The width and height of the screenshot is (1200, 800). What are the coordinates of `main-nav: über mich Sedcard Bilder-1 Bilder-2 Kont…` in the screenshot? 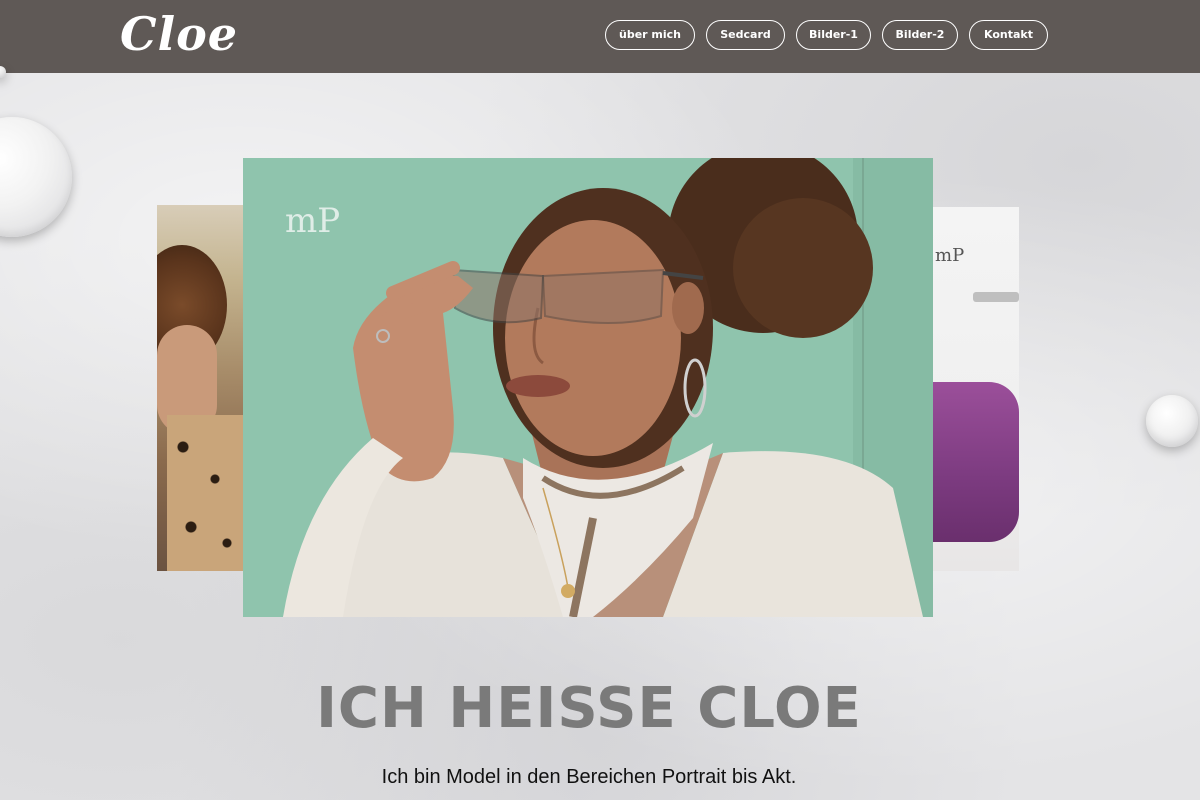 It's located at (826, 35).